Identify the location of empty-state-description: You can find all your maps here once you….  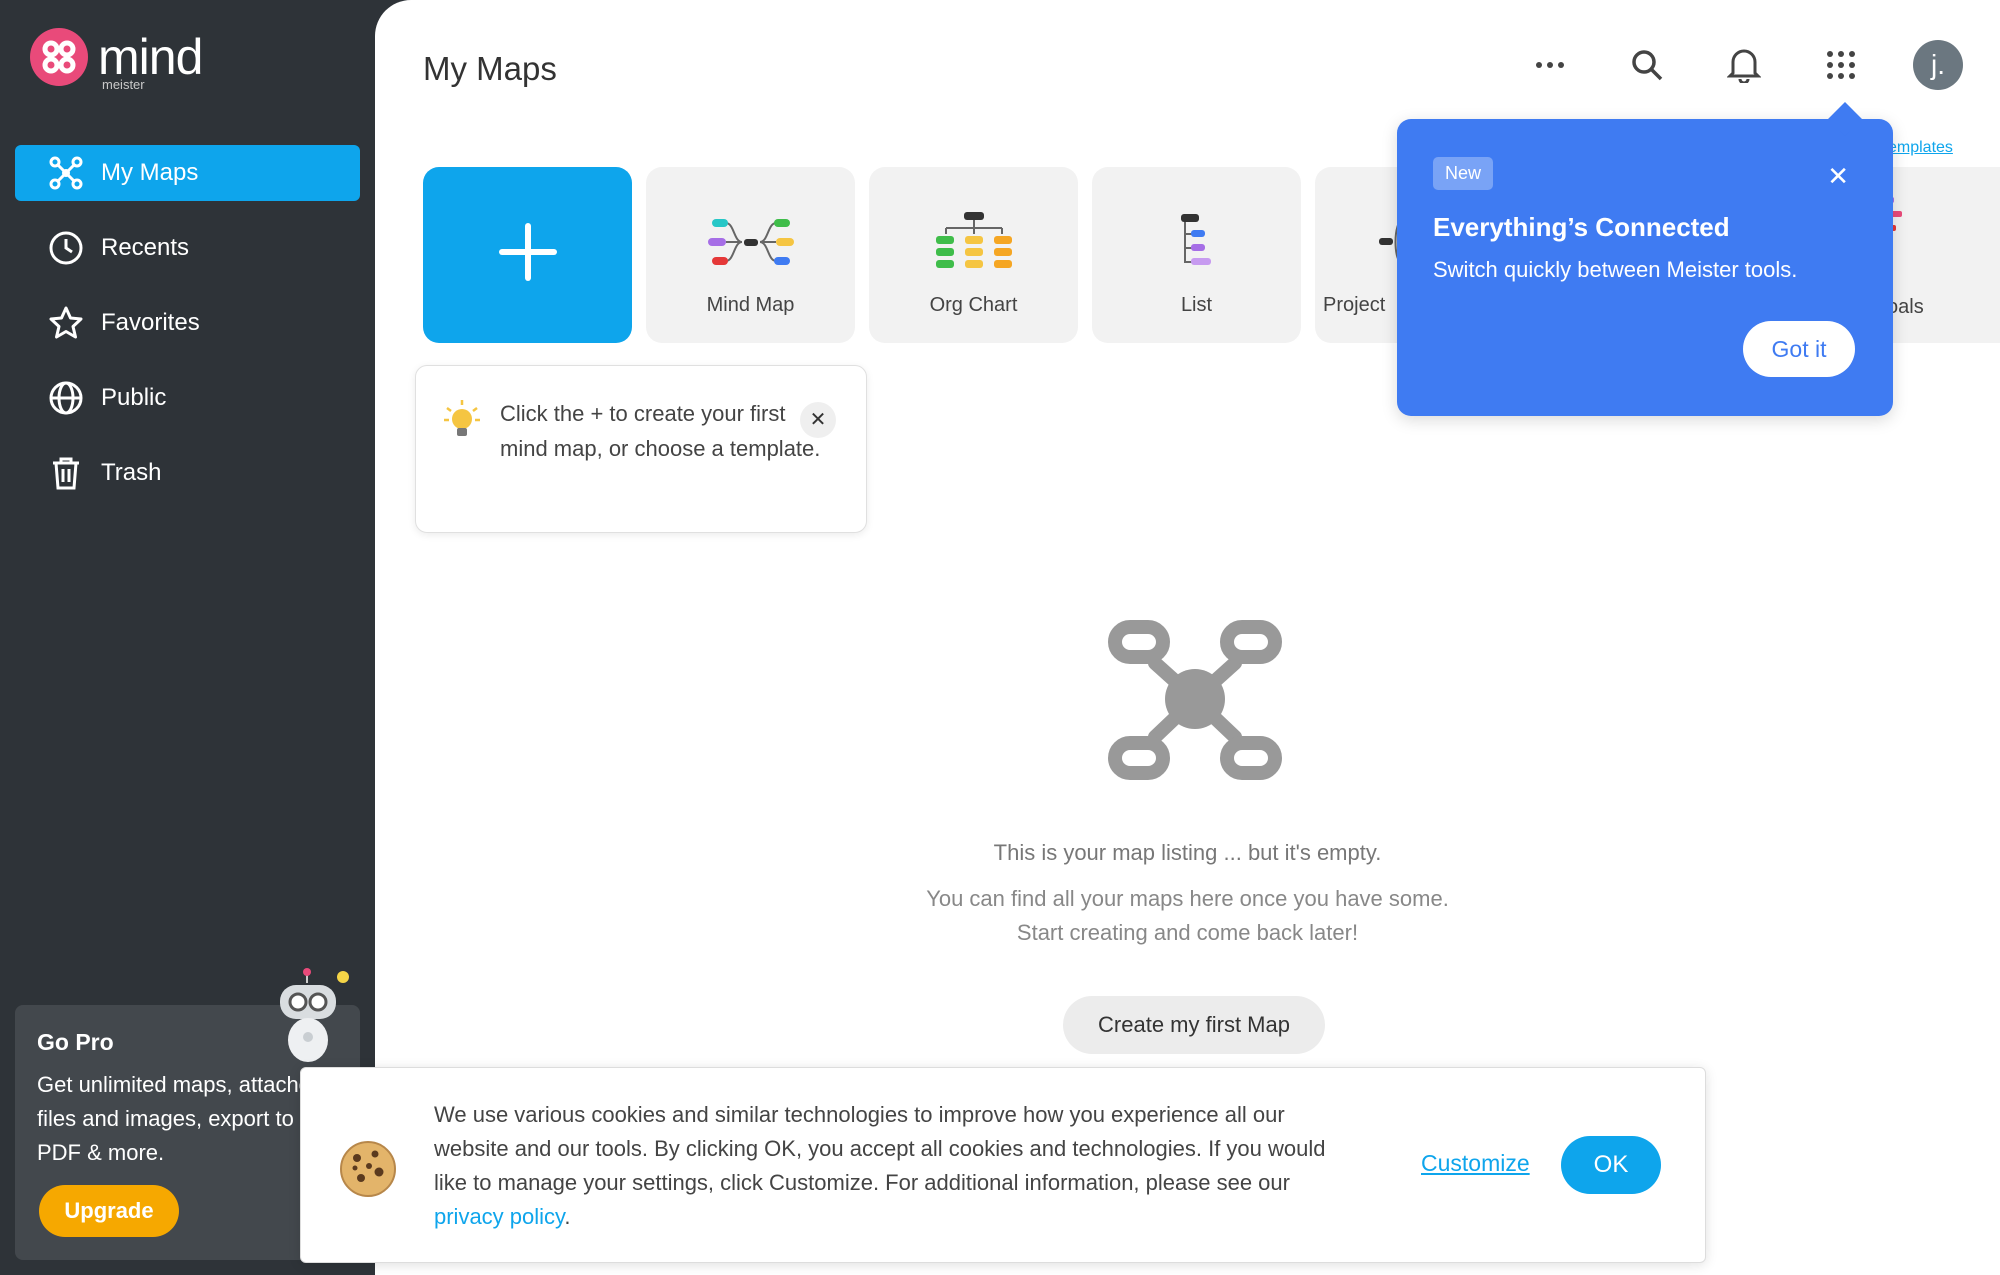
(1187, 916).